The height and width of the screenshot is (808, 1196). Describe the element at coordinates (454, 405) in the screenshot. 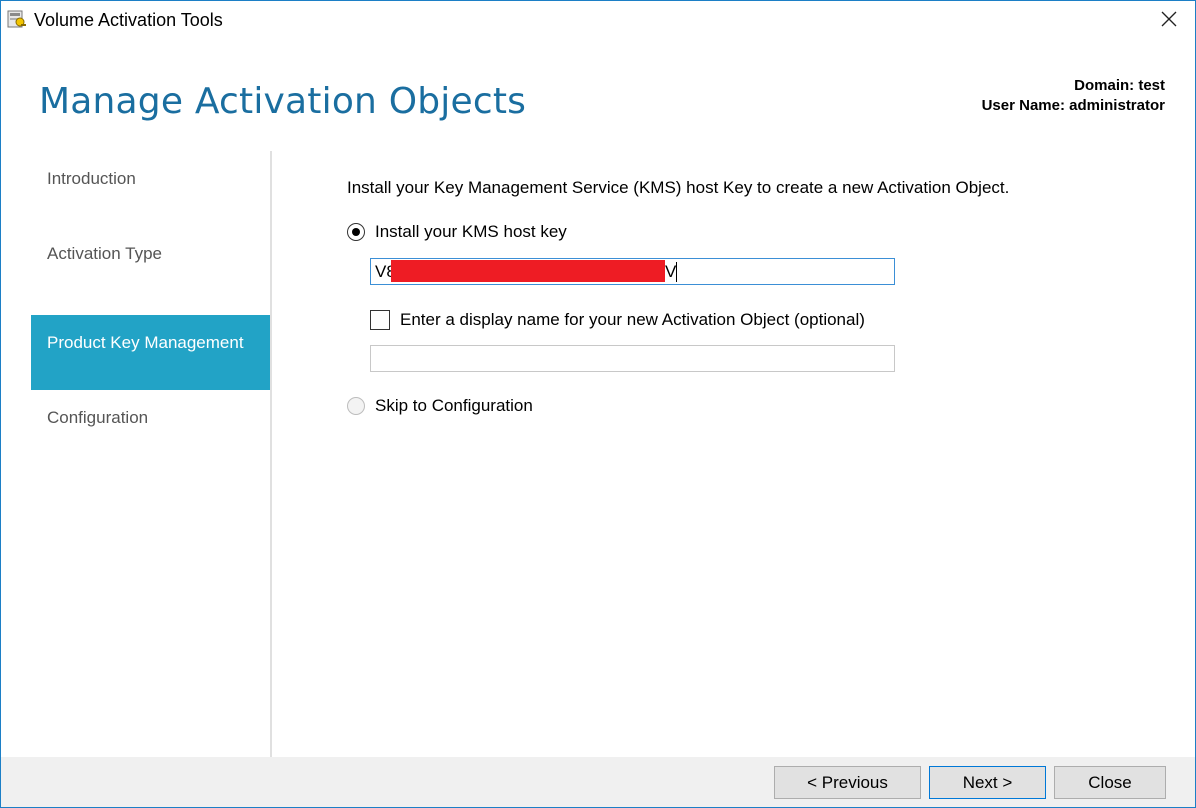

I see `skip-configuration-label: Skip to Configuration` at that location.